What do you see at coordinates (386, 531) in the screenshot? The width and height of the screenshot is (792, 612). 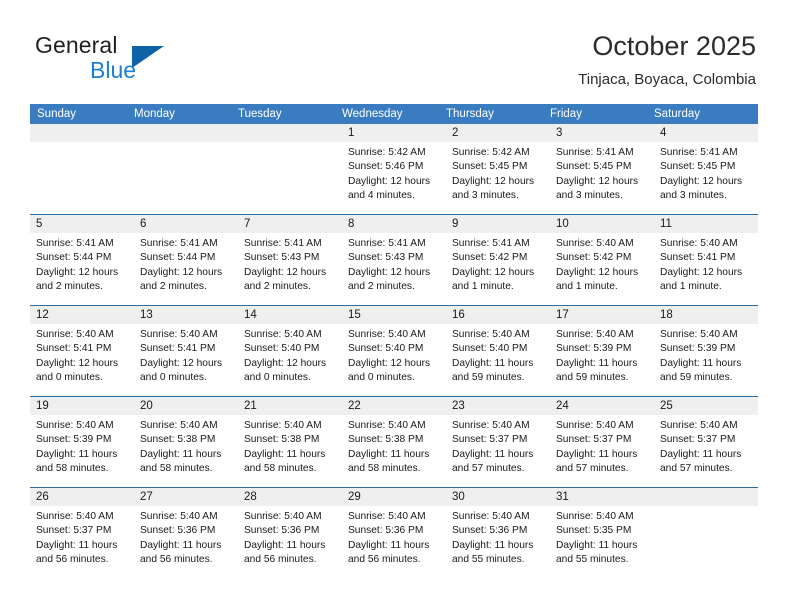 I see `sunset-time: Sunset: 5:36 PM` at bounding box center [386, 531].